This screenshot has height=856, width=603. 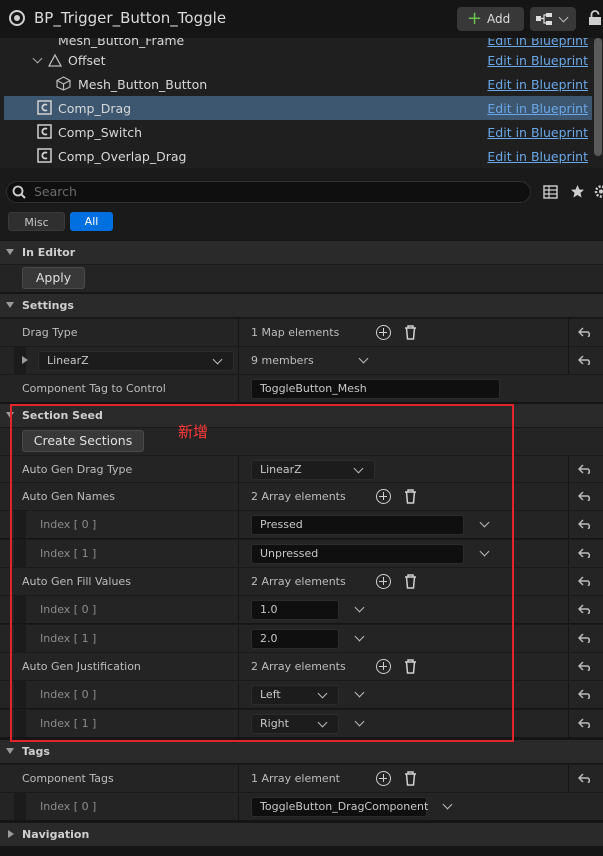 What do you see at coordinates (295, 778) in the screenshot?
I see `property-value: 1 Array element` at bounding box center [295, 778].